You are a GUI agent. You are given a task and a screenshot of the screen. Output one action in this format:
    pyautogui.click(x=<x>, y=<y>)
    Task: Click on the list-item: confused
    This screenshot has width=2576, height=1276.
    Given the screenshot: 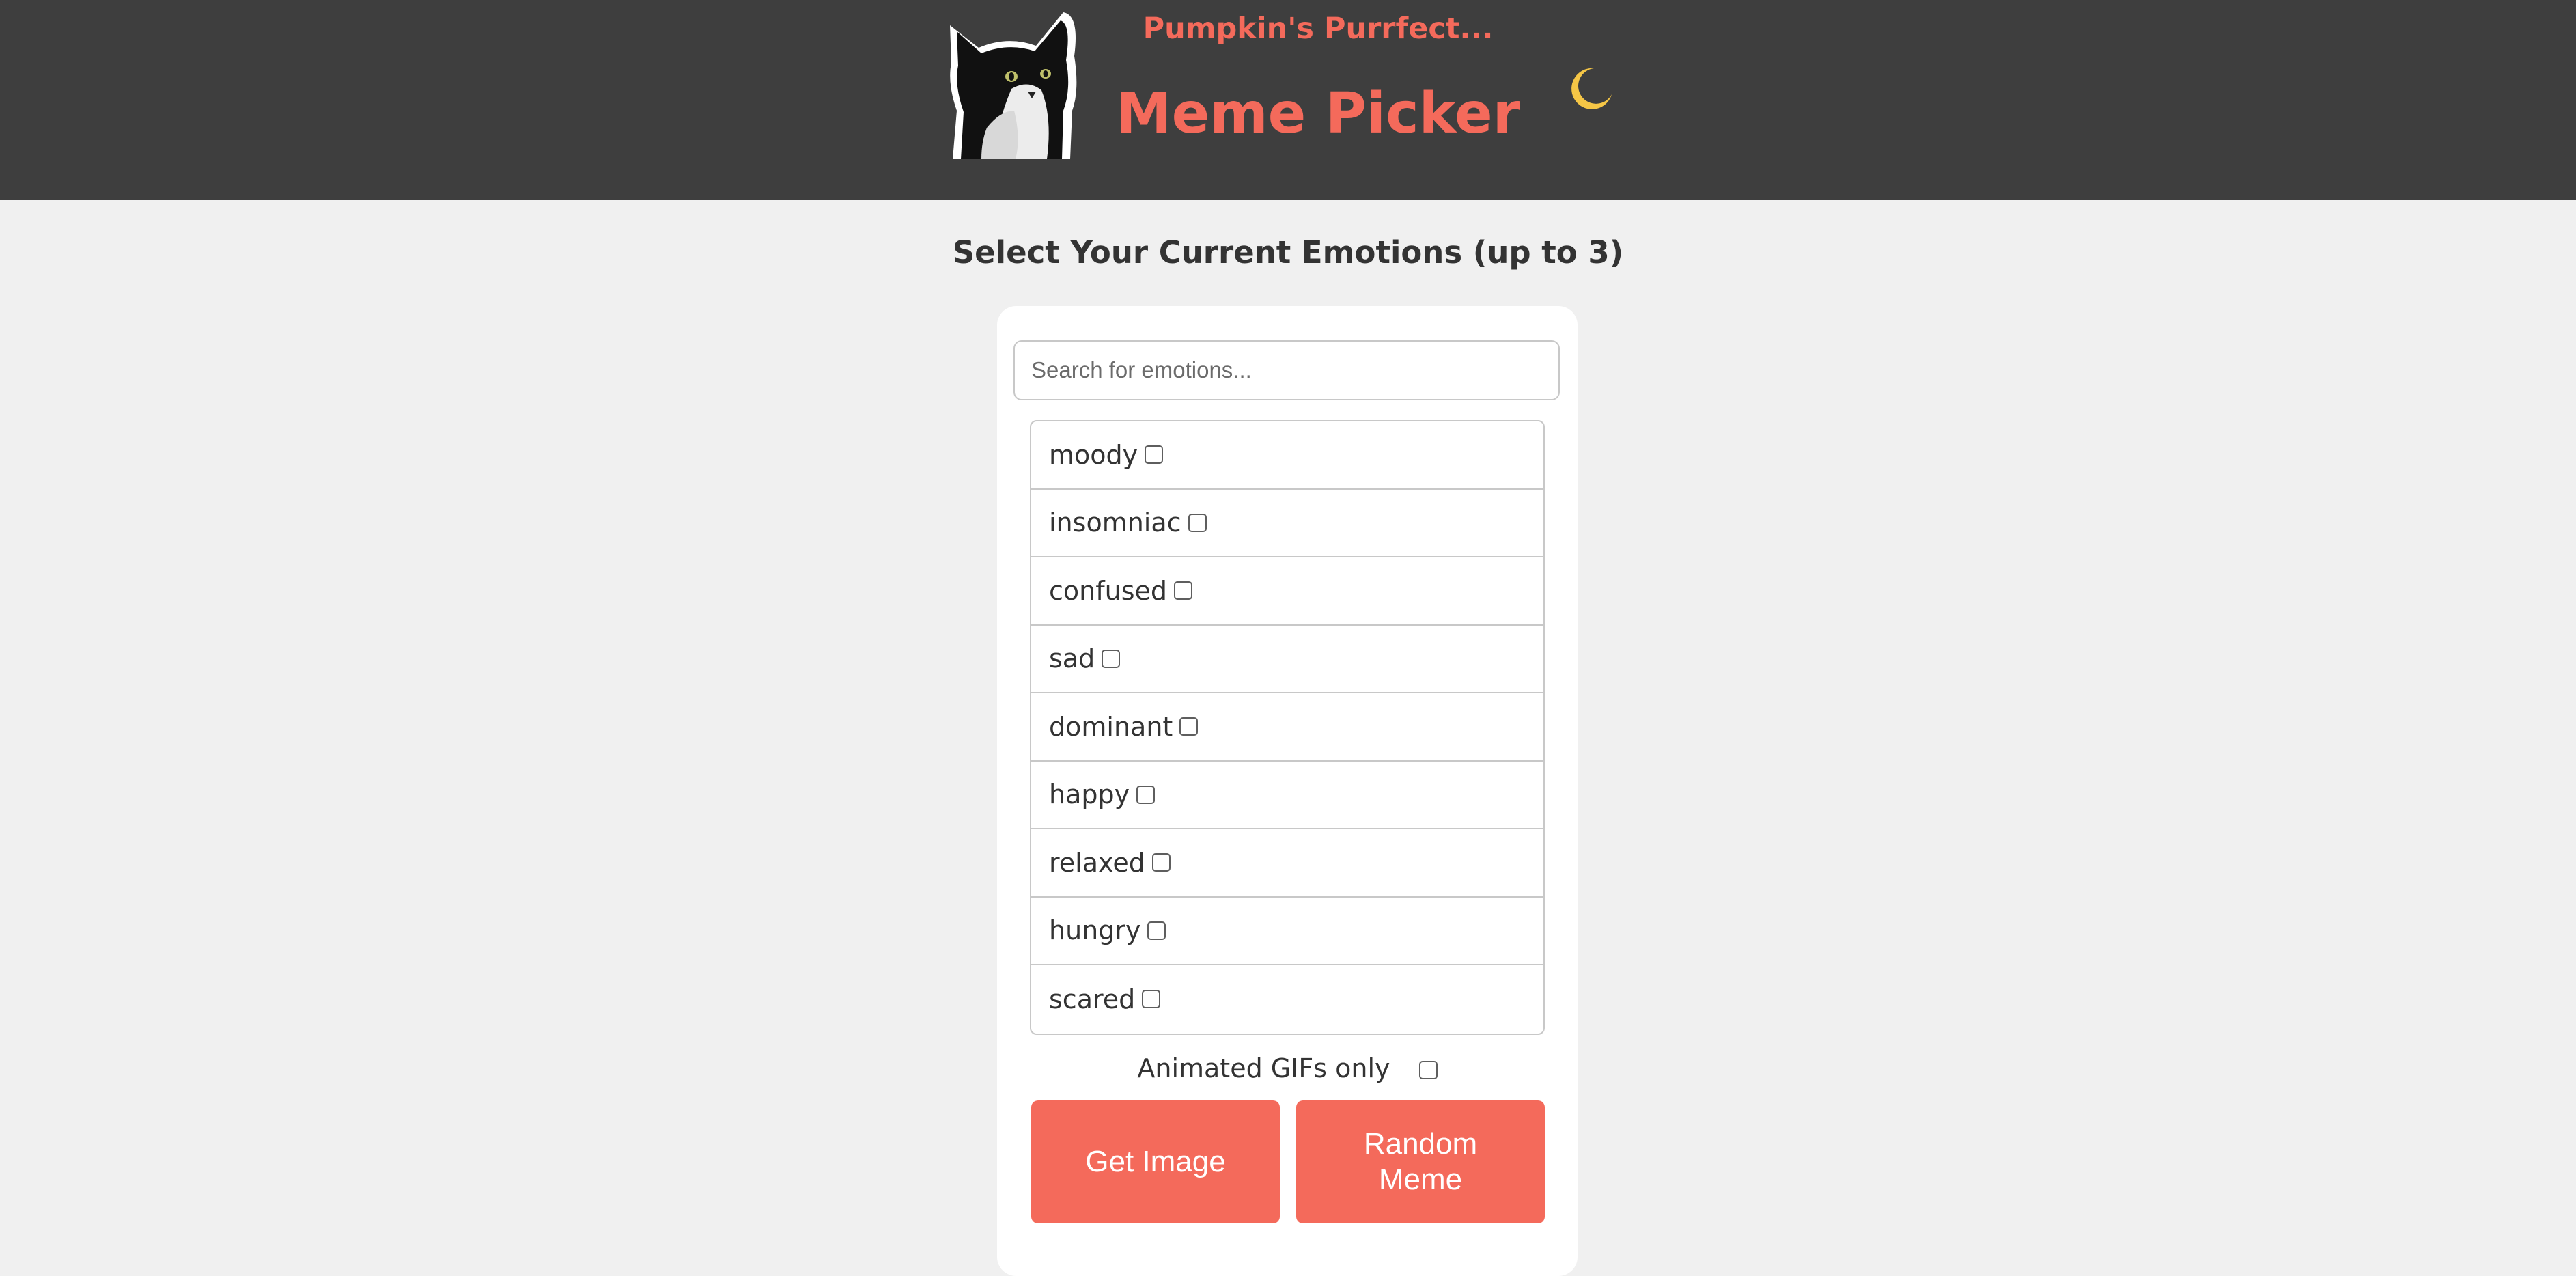 What is the action you would take?
    pyautogui.click(x=1287, y=591)
    